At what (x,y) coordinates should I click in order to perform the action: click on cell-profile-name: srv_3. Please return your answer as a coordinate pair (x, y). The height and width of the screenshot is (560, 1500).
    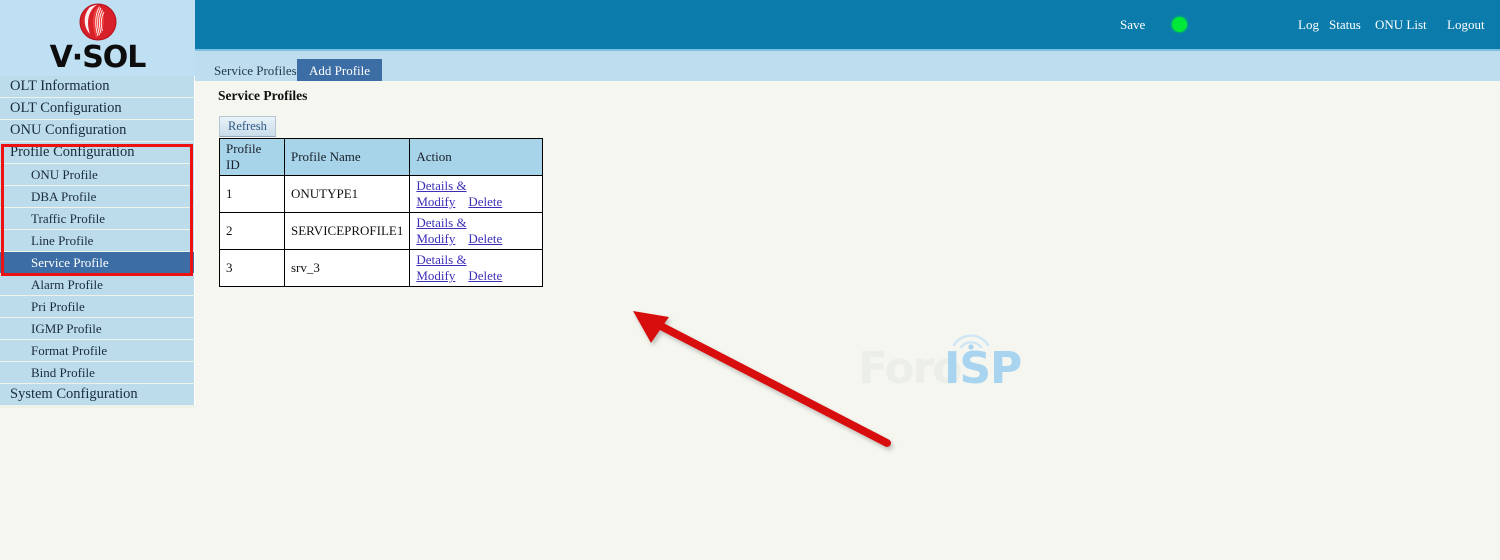
    Looking at the image, I should click on (347, 268).